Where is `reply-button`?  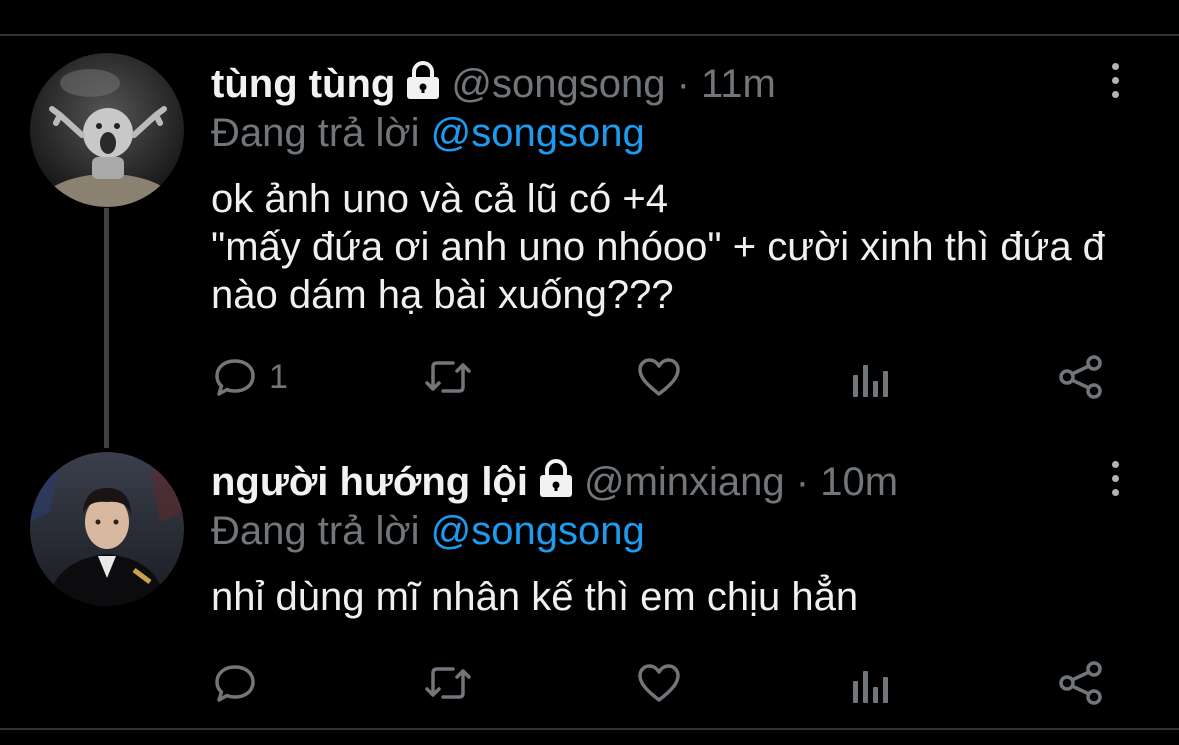 reply-button is located at coordinates (241, 683).